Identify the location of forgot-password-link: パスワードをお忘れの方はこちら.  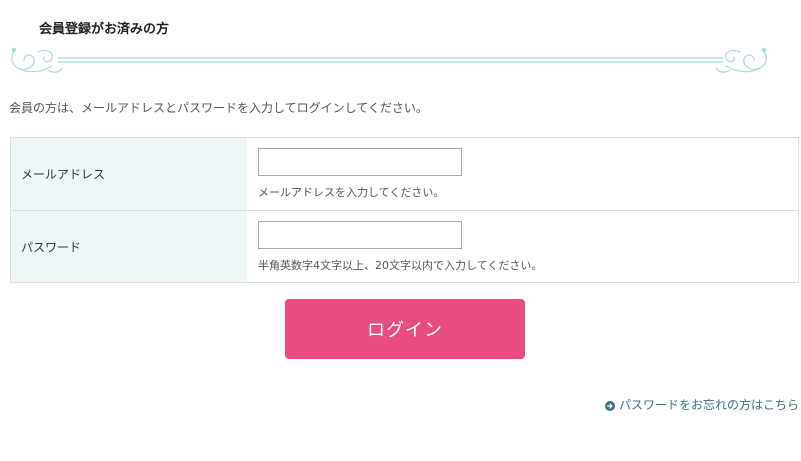
(701, 404).